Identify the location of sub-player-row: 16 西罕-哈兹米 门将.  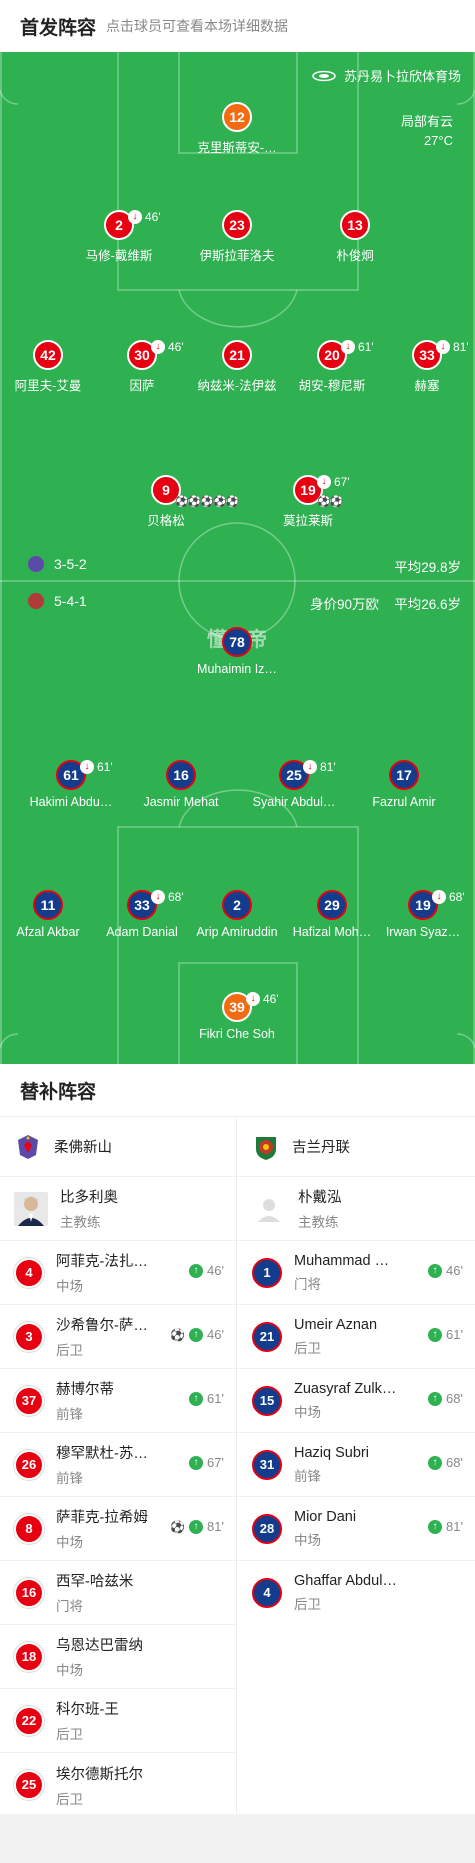
(118, 1593).